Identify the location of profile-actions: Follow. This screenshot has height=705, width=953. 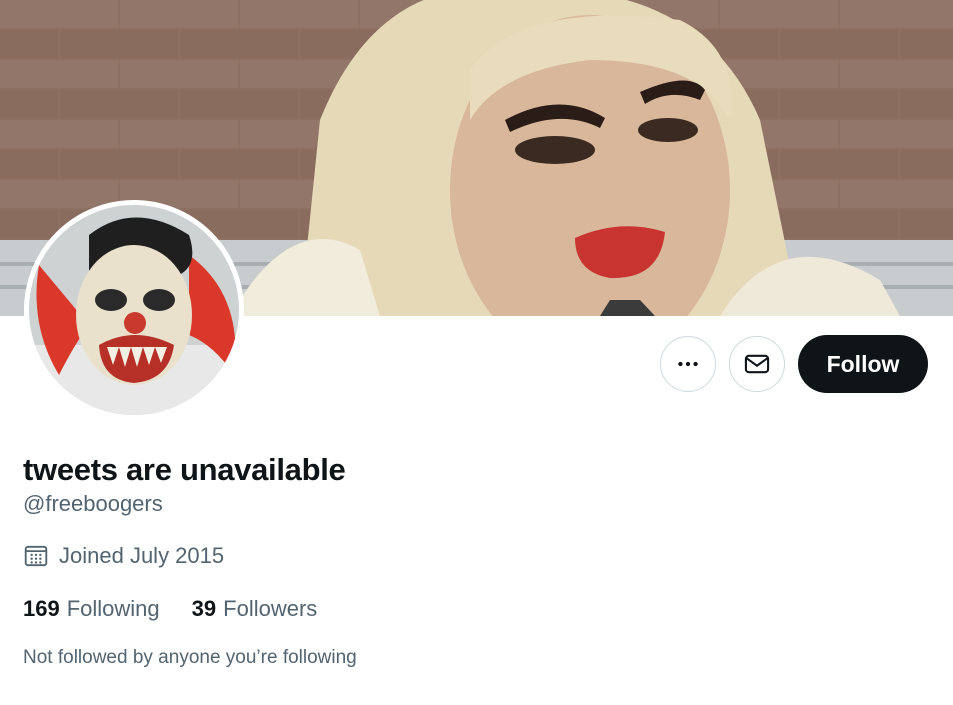
(794, 364).